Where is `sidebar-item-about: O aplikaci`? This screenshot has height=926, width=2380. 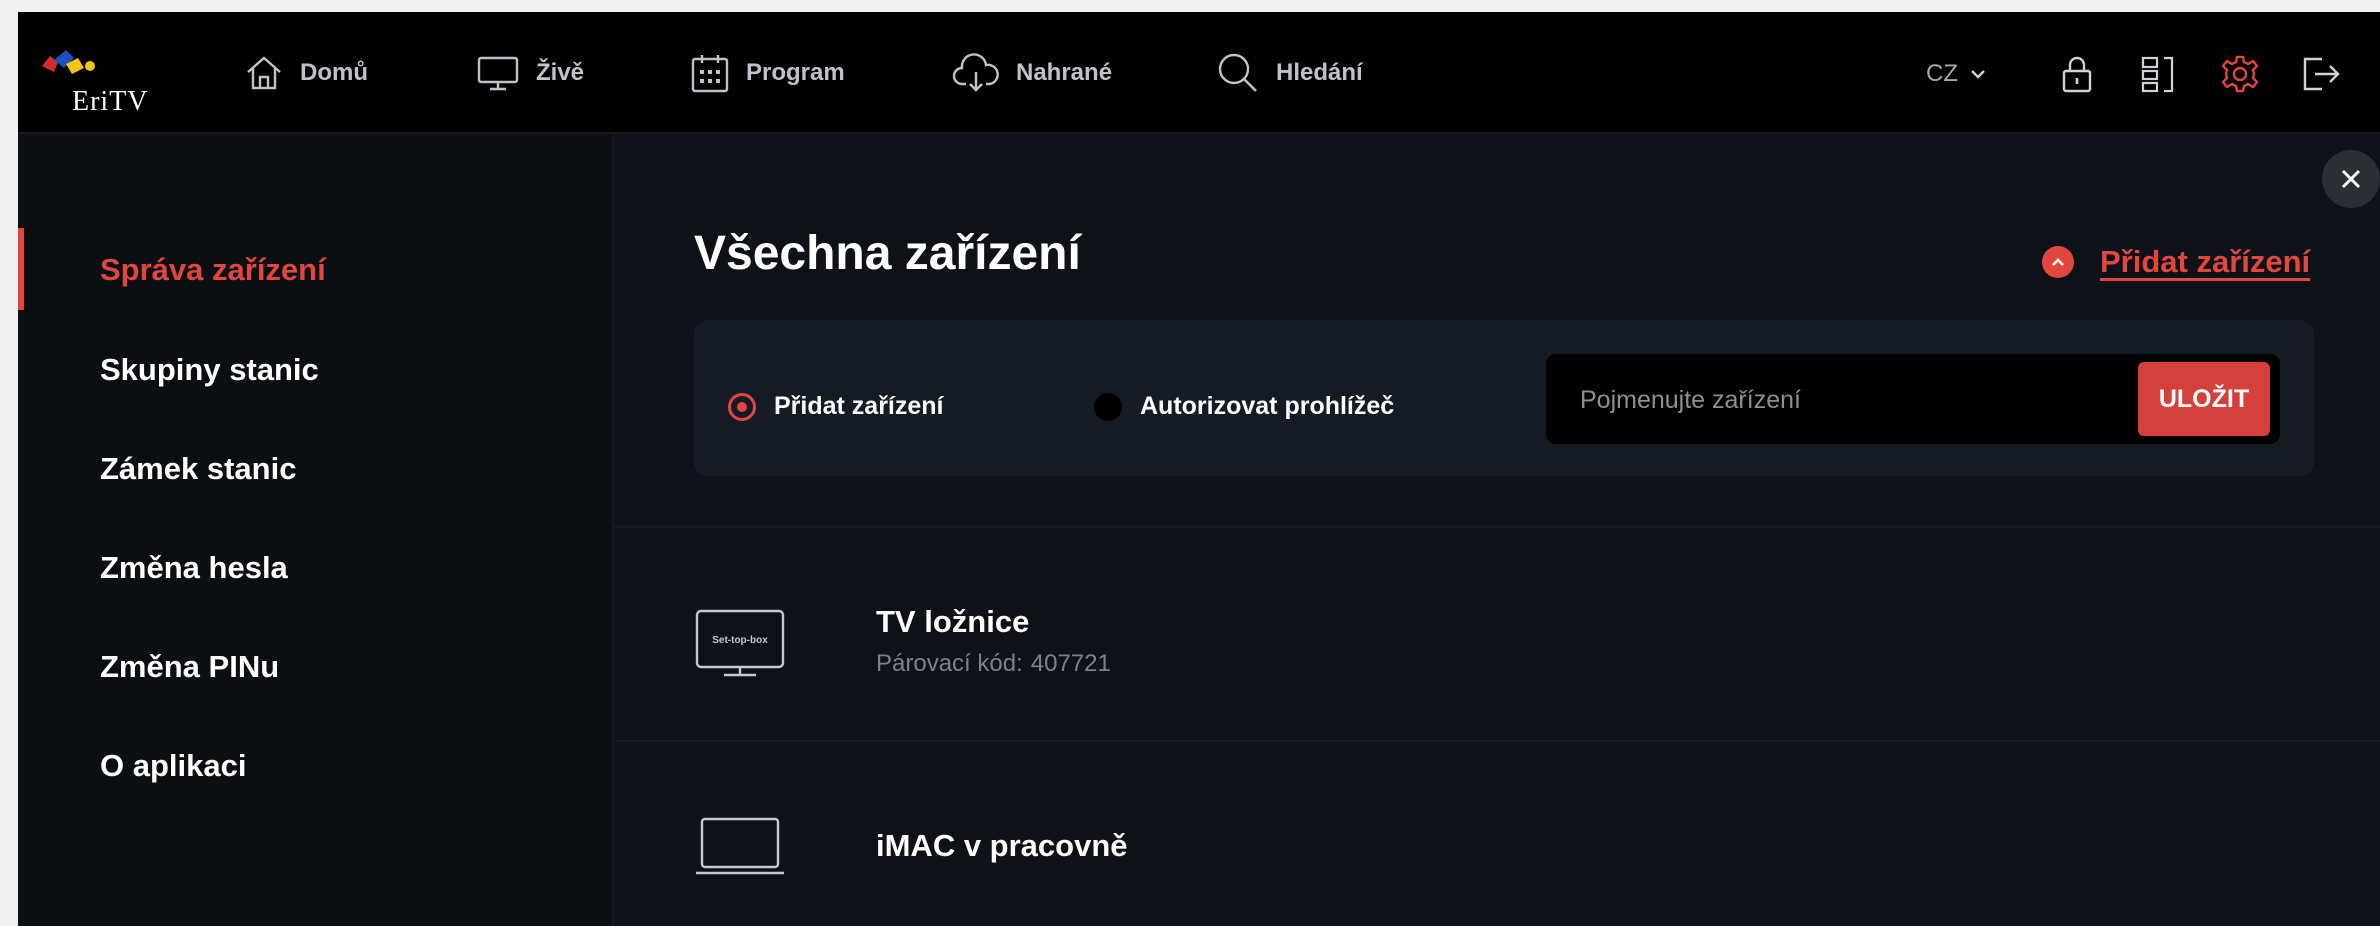 sidebar-item-about: O aplikaci is located at coordinates (173, 766).